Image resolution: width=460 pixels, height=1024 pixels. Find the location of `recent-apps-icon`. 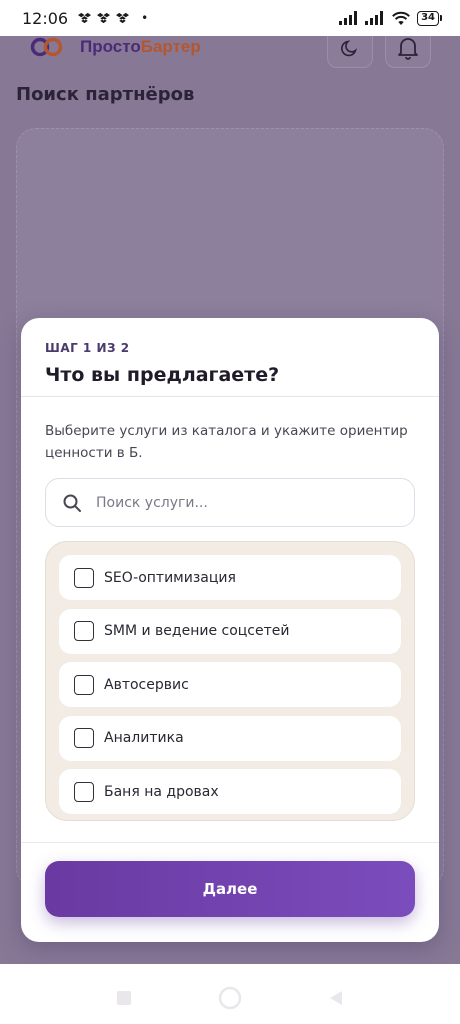

recent-apps-icon is located at coordinates (124, 998).